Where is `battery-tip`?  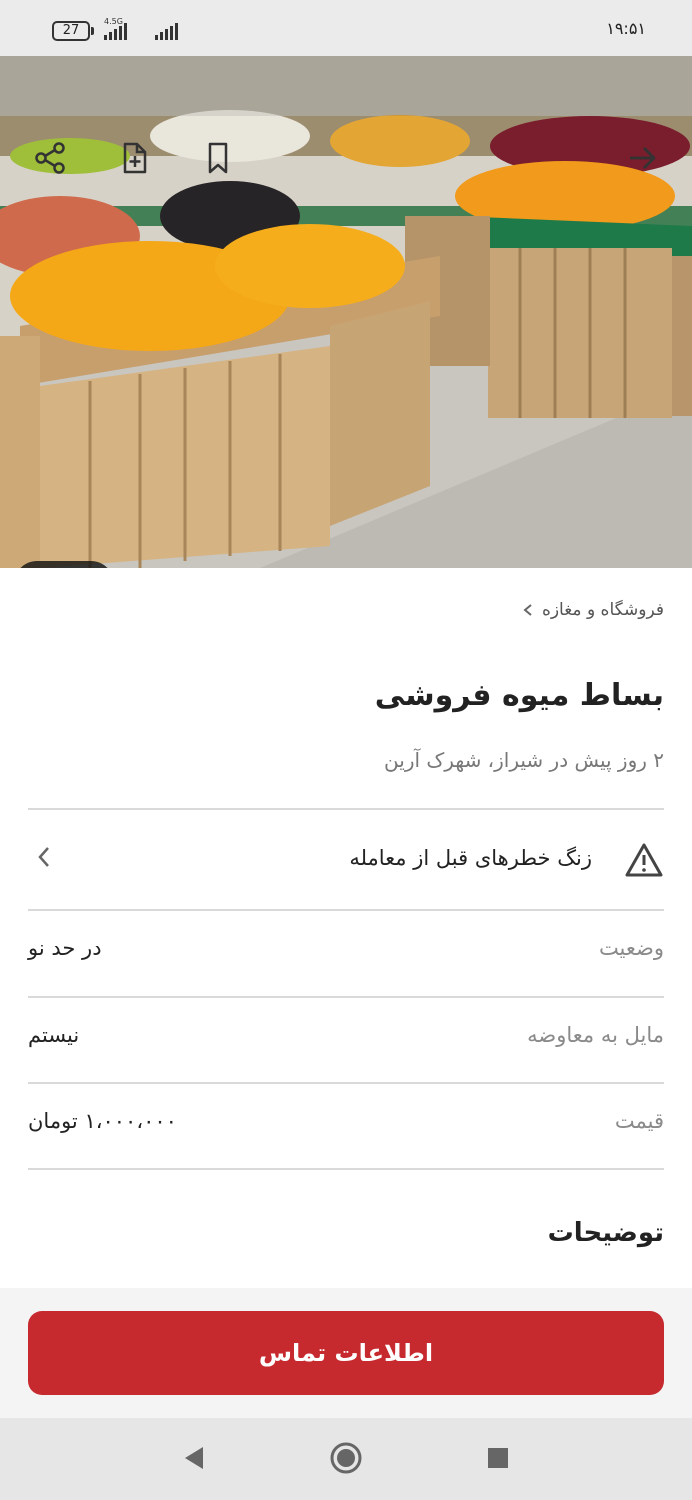
battery-tip is located at coordinates (92, 31).